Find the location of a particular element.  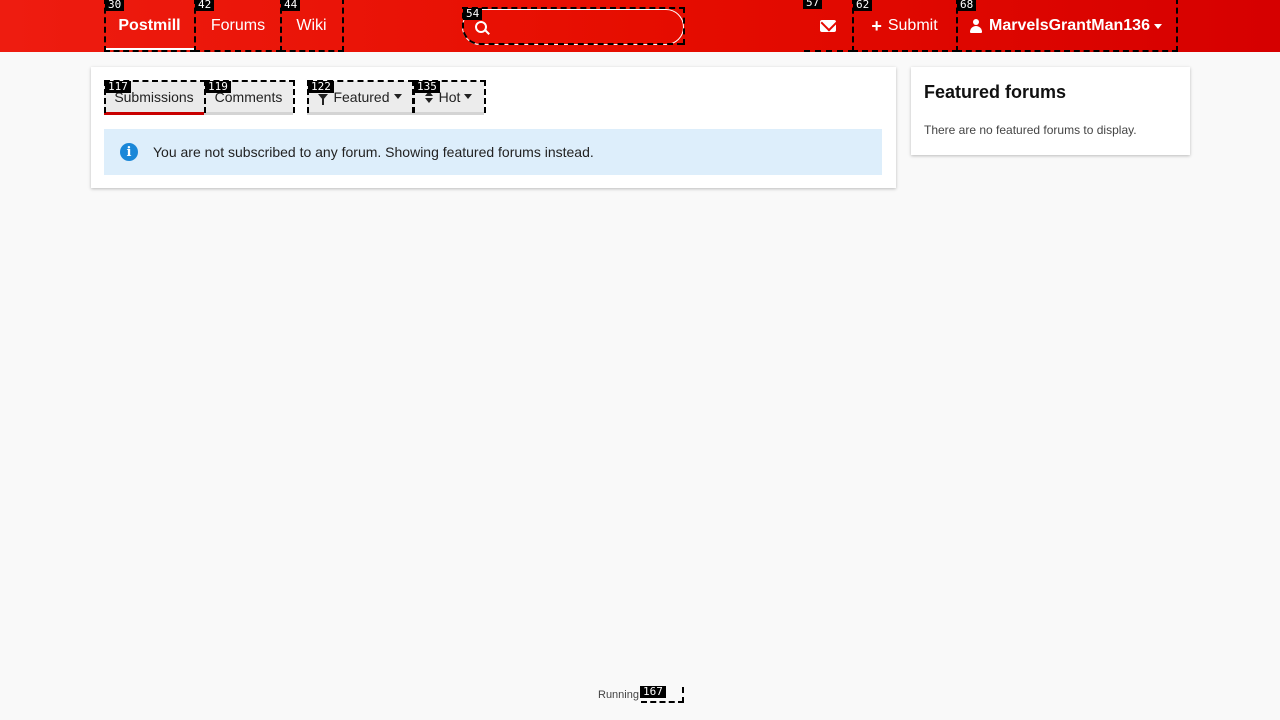

marker-box: 119 is located at coordinates (249, 96).